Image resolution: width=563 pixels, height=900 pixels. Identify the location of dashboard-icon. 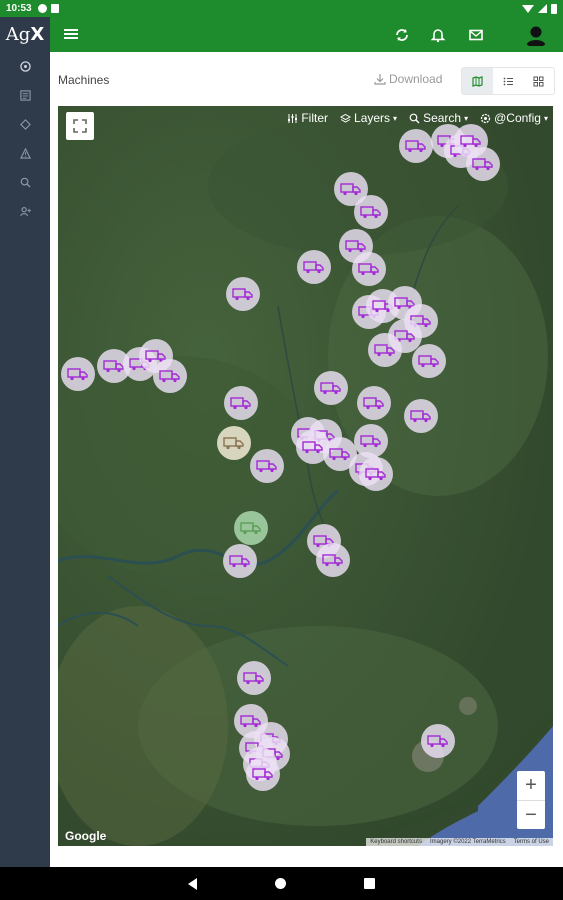
(25, 66).